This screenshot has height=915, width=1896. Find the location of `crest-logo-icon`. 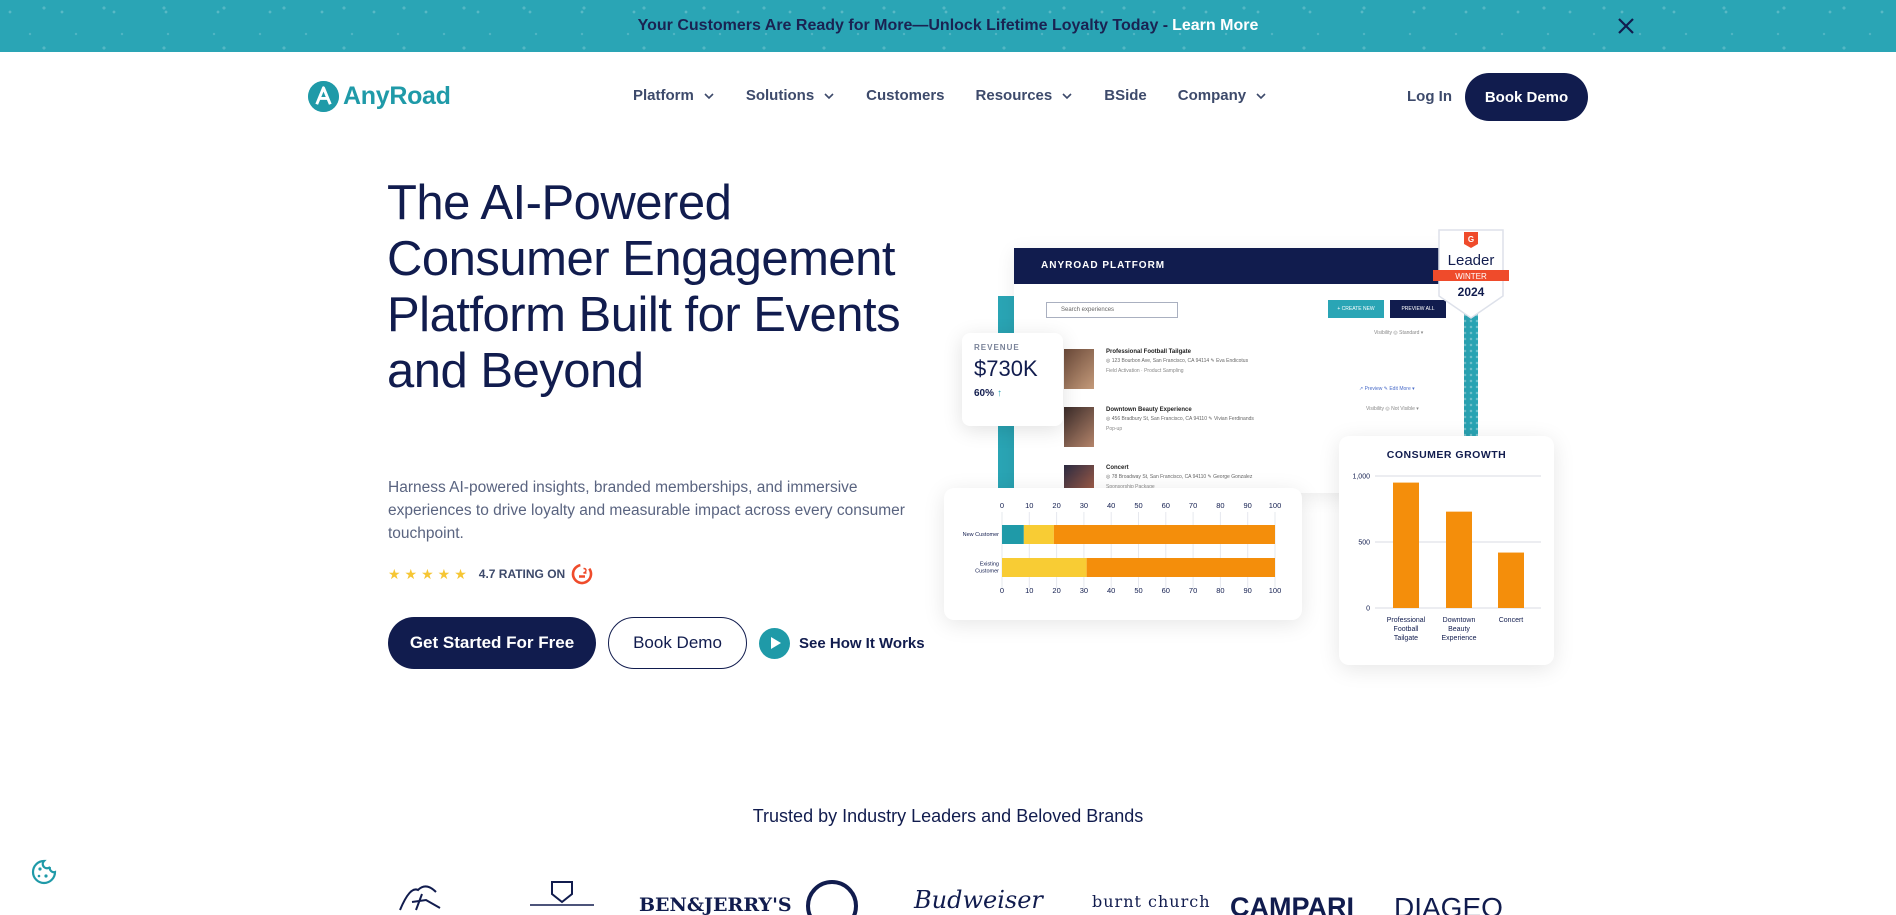

crest-logo-icon is located at coordinates (562, 893).